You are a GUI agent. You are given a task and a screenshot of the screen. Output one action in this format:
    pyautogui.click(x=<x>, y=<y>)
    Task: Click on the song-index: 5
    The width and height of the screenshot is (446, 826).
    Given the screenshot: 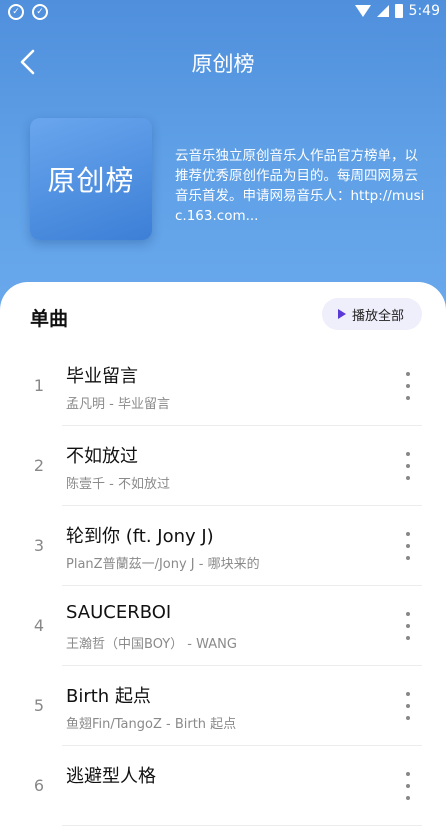 What is the action you would take?
    pyautogui.click(x=39, y=705)
    